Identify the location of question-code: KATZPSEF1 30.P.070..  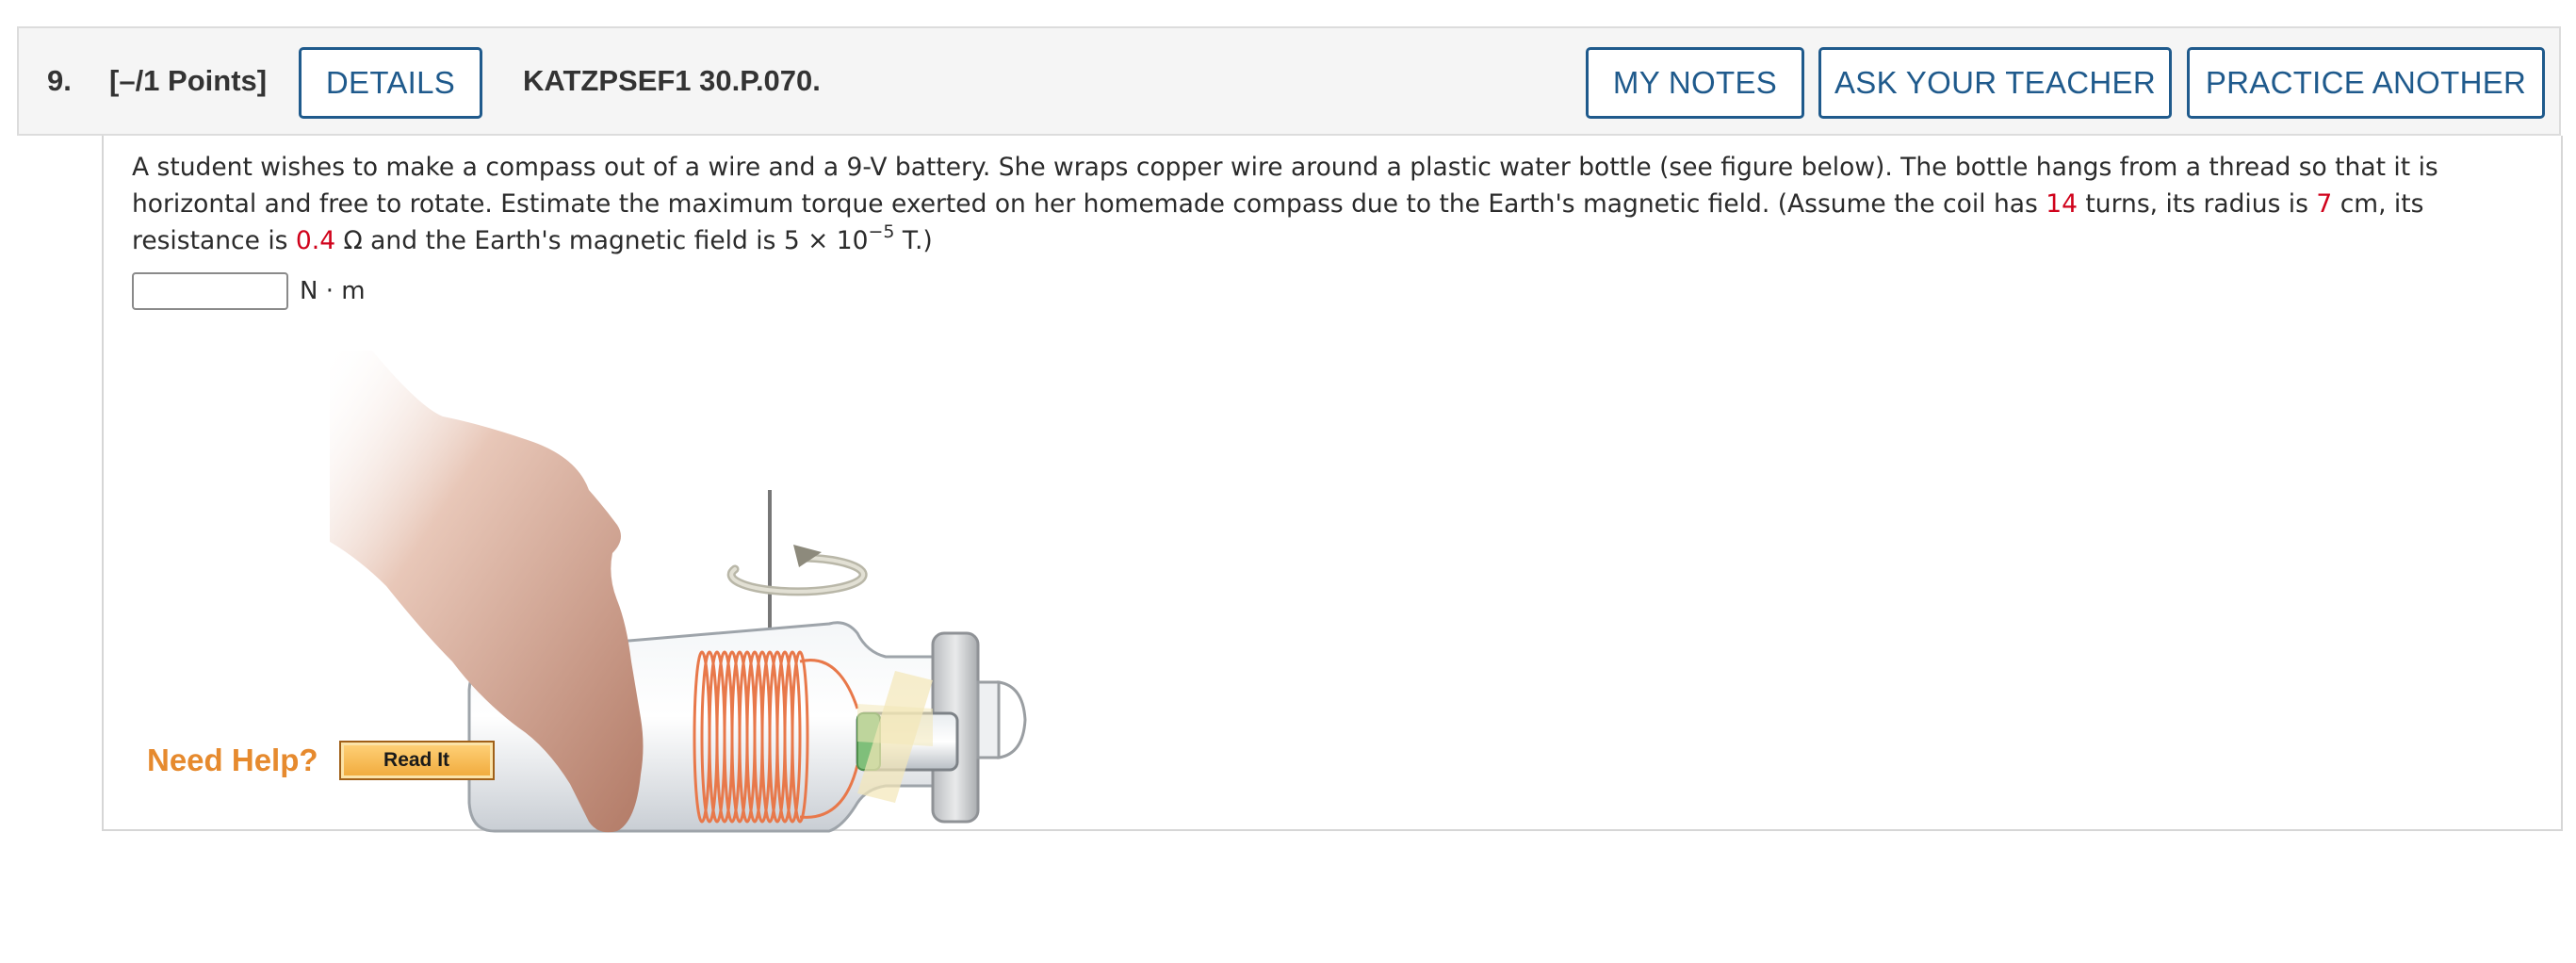
(672, 80).